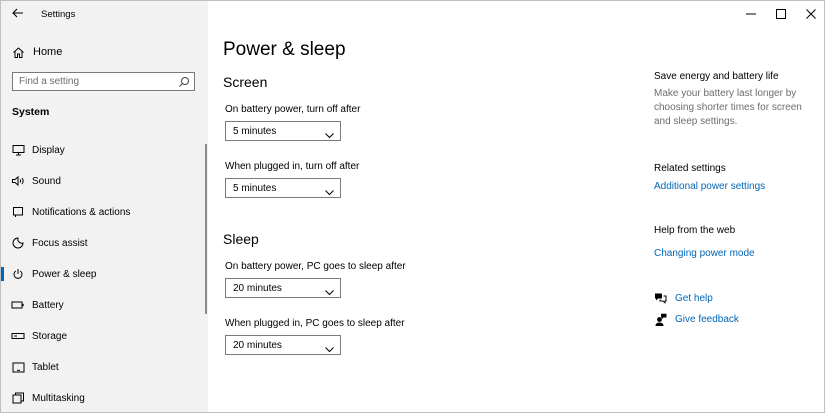 Image resolution: width=825 pixels, height=413 pixels. Describe the element at coordinates (292, 166) in the screenshot. I see `screen-plugged-label: When plugged in, turn off after` at that location.